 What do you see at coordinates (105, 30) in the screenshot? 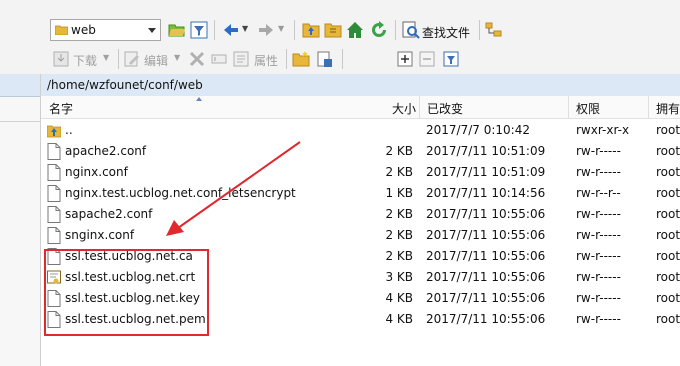
I see `location-combo: web` at bounding box center [105, 30].